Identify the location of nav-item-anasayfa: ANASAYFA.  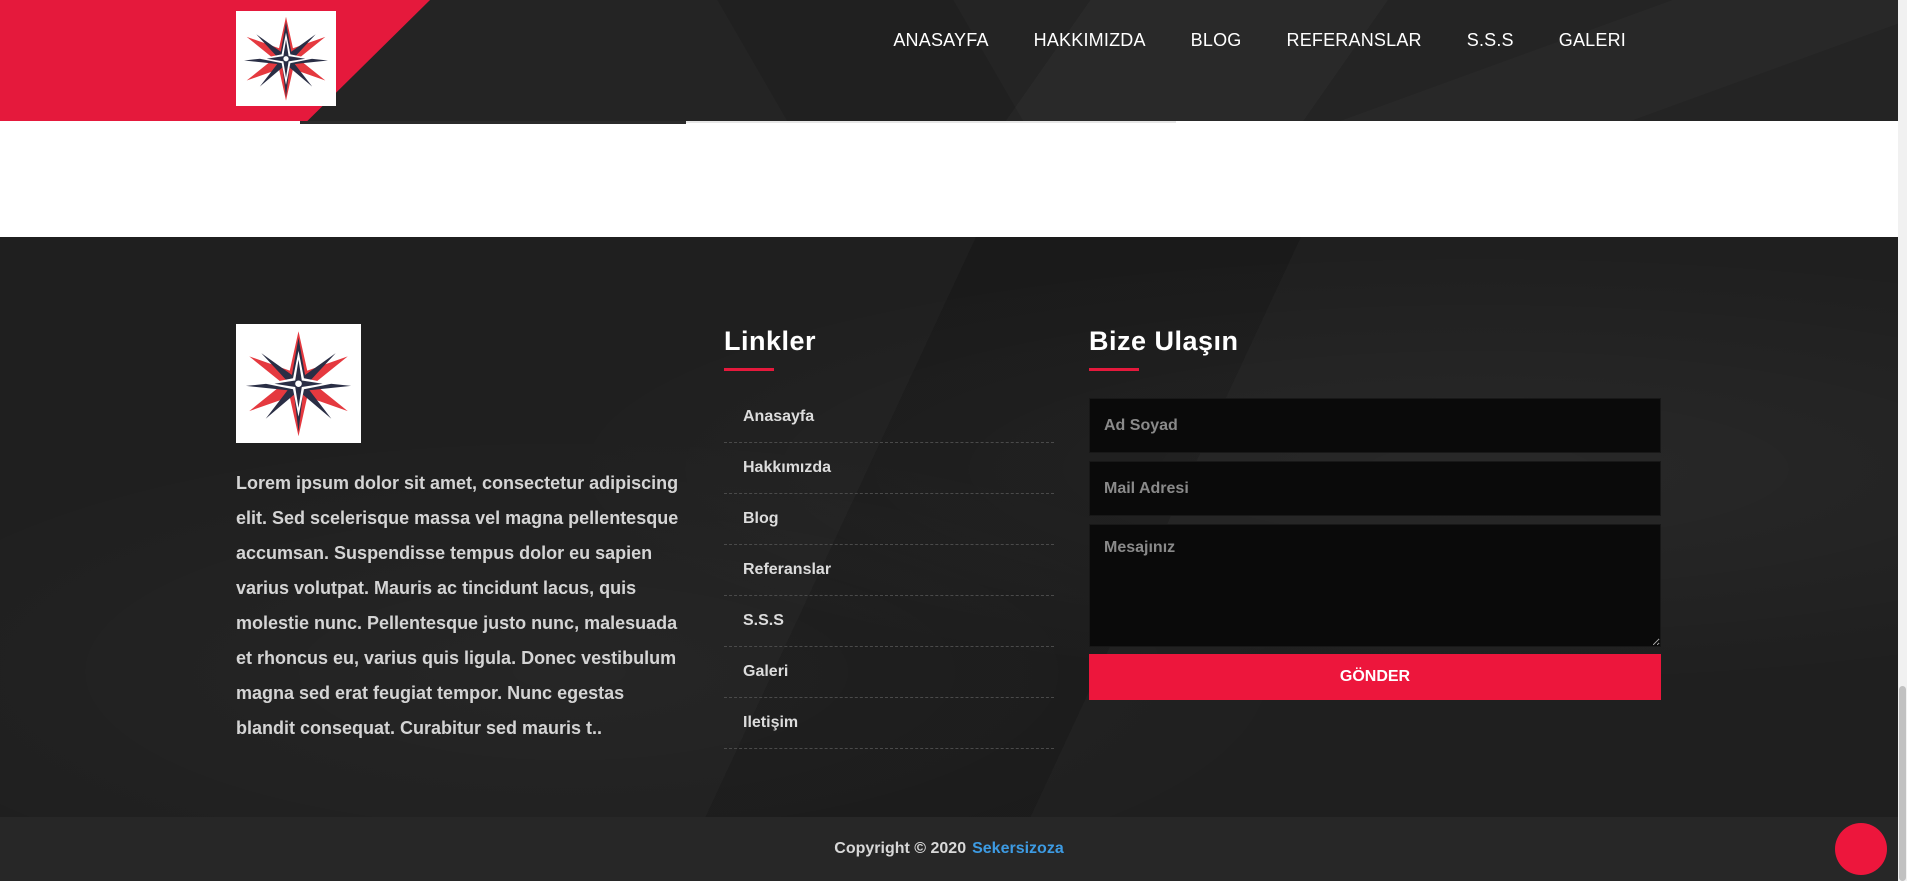
(940, 40).